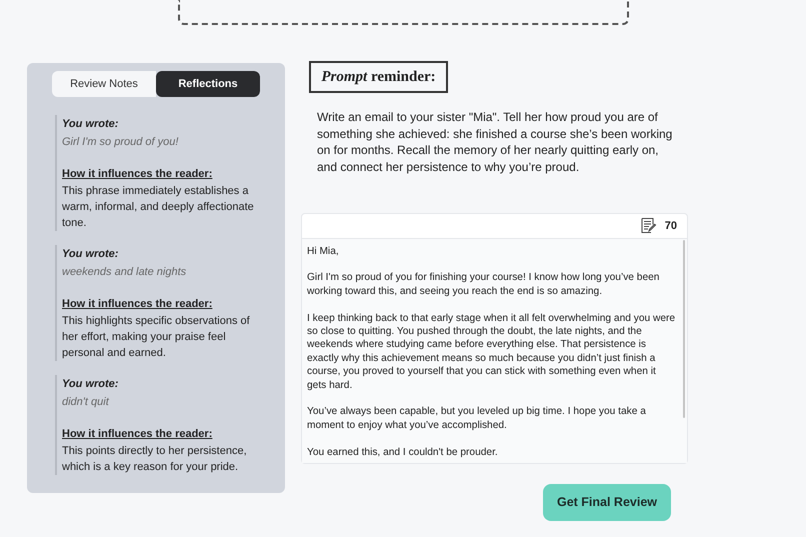 This screenshot has height=537, width=806. What do you see at coordinates (156, 337) in the screenshot?
I see `influence-text: This highlights specific observations of her effort, making your praise feel personal and earned.` at bounding box center [156, 337].